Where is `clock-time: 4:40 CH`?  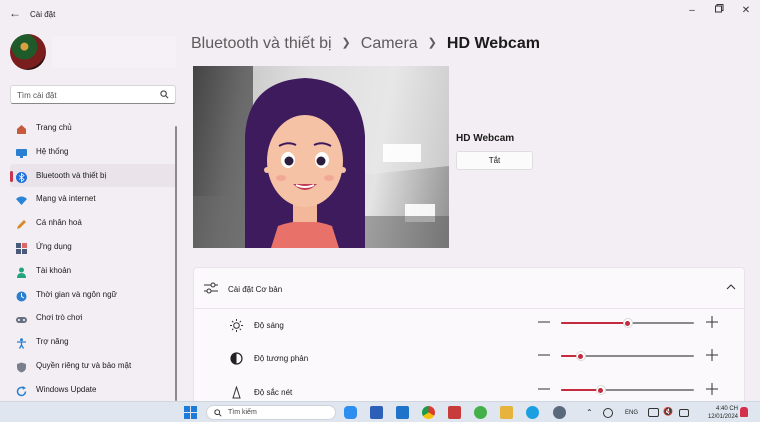 clock-time: 4:40 CH is located at coordinates (726, 409).